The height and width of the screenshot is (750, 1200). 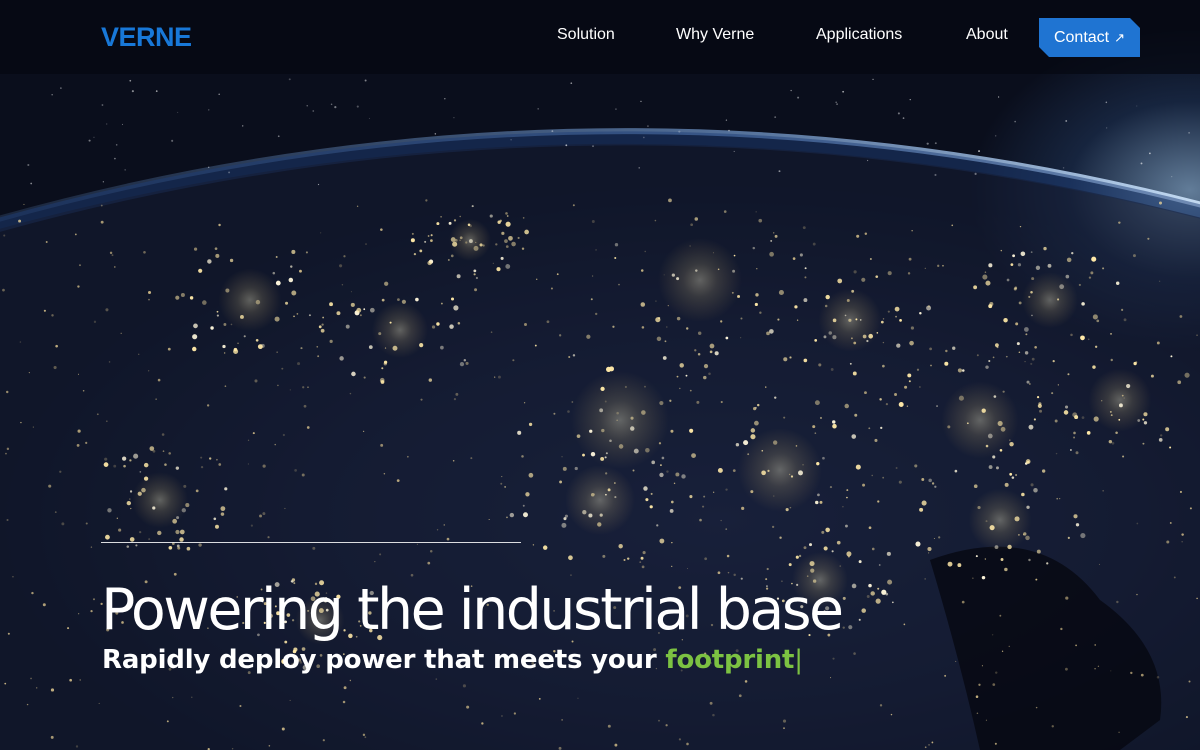 I want to click on contact-button: Contact ↗, so click(x=1089, y=37).